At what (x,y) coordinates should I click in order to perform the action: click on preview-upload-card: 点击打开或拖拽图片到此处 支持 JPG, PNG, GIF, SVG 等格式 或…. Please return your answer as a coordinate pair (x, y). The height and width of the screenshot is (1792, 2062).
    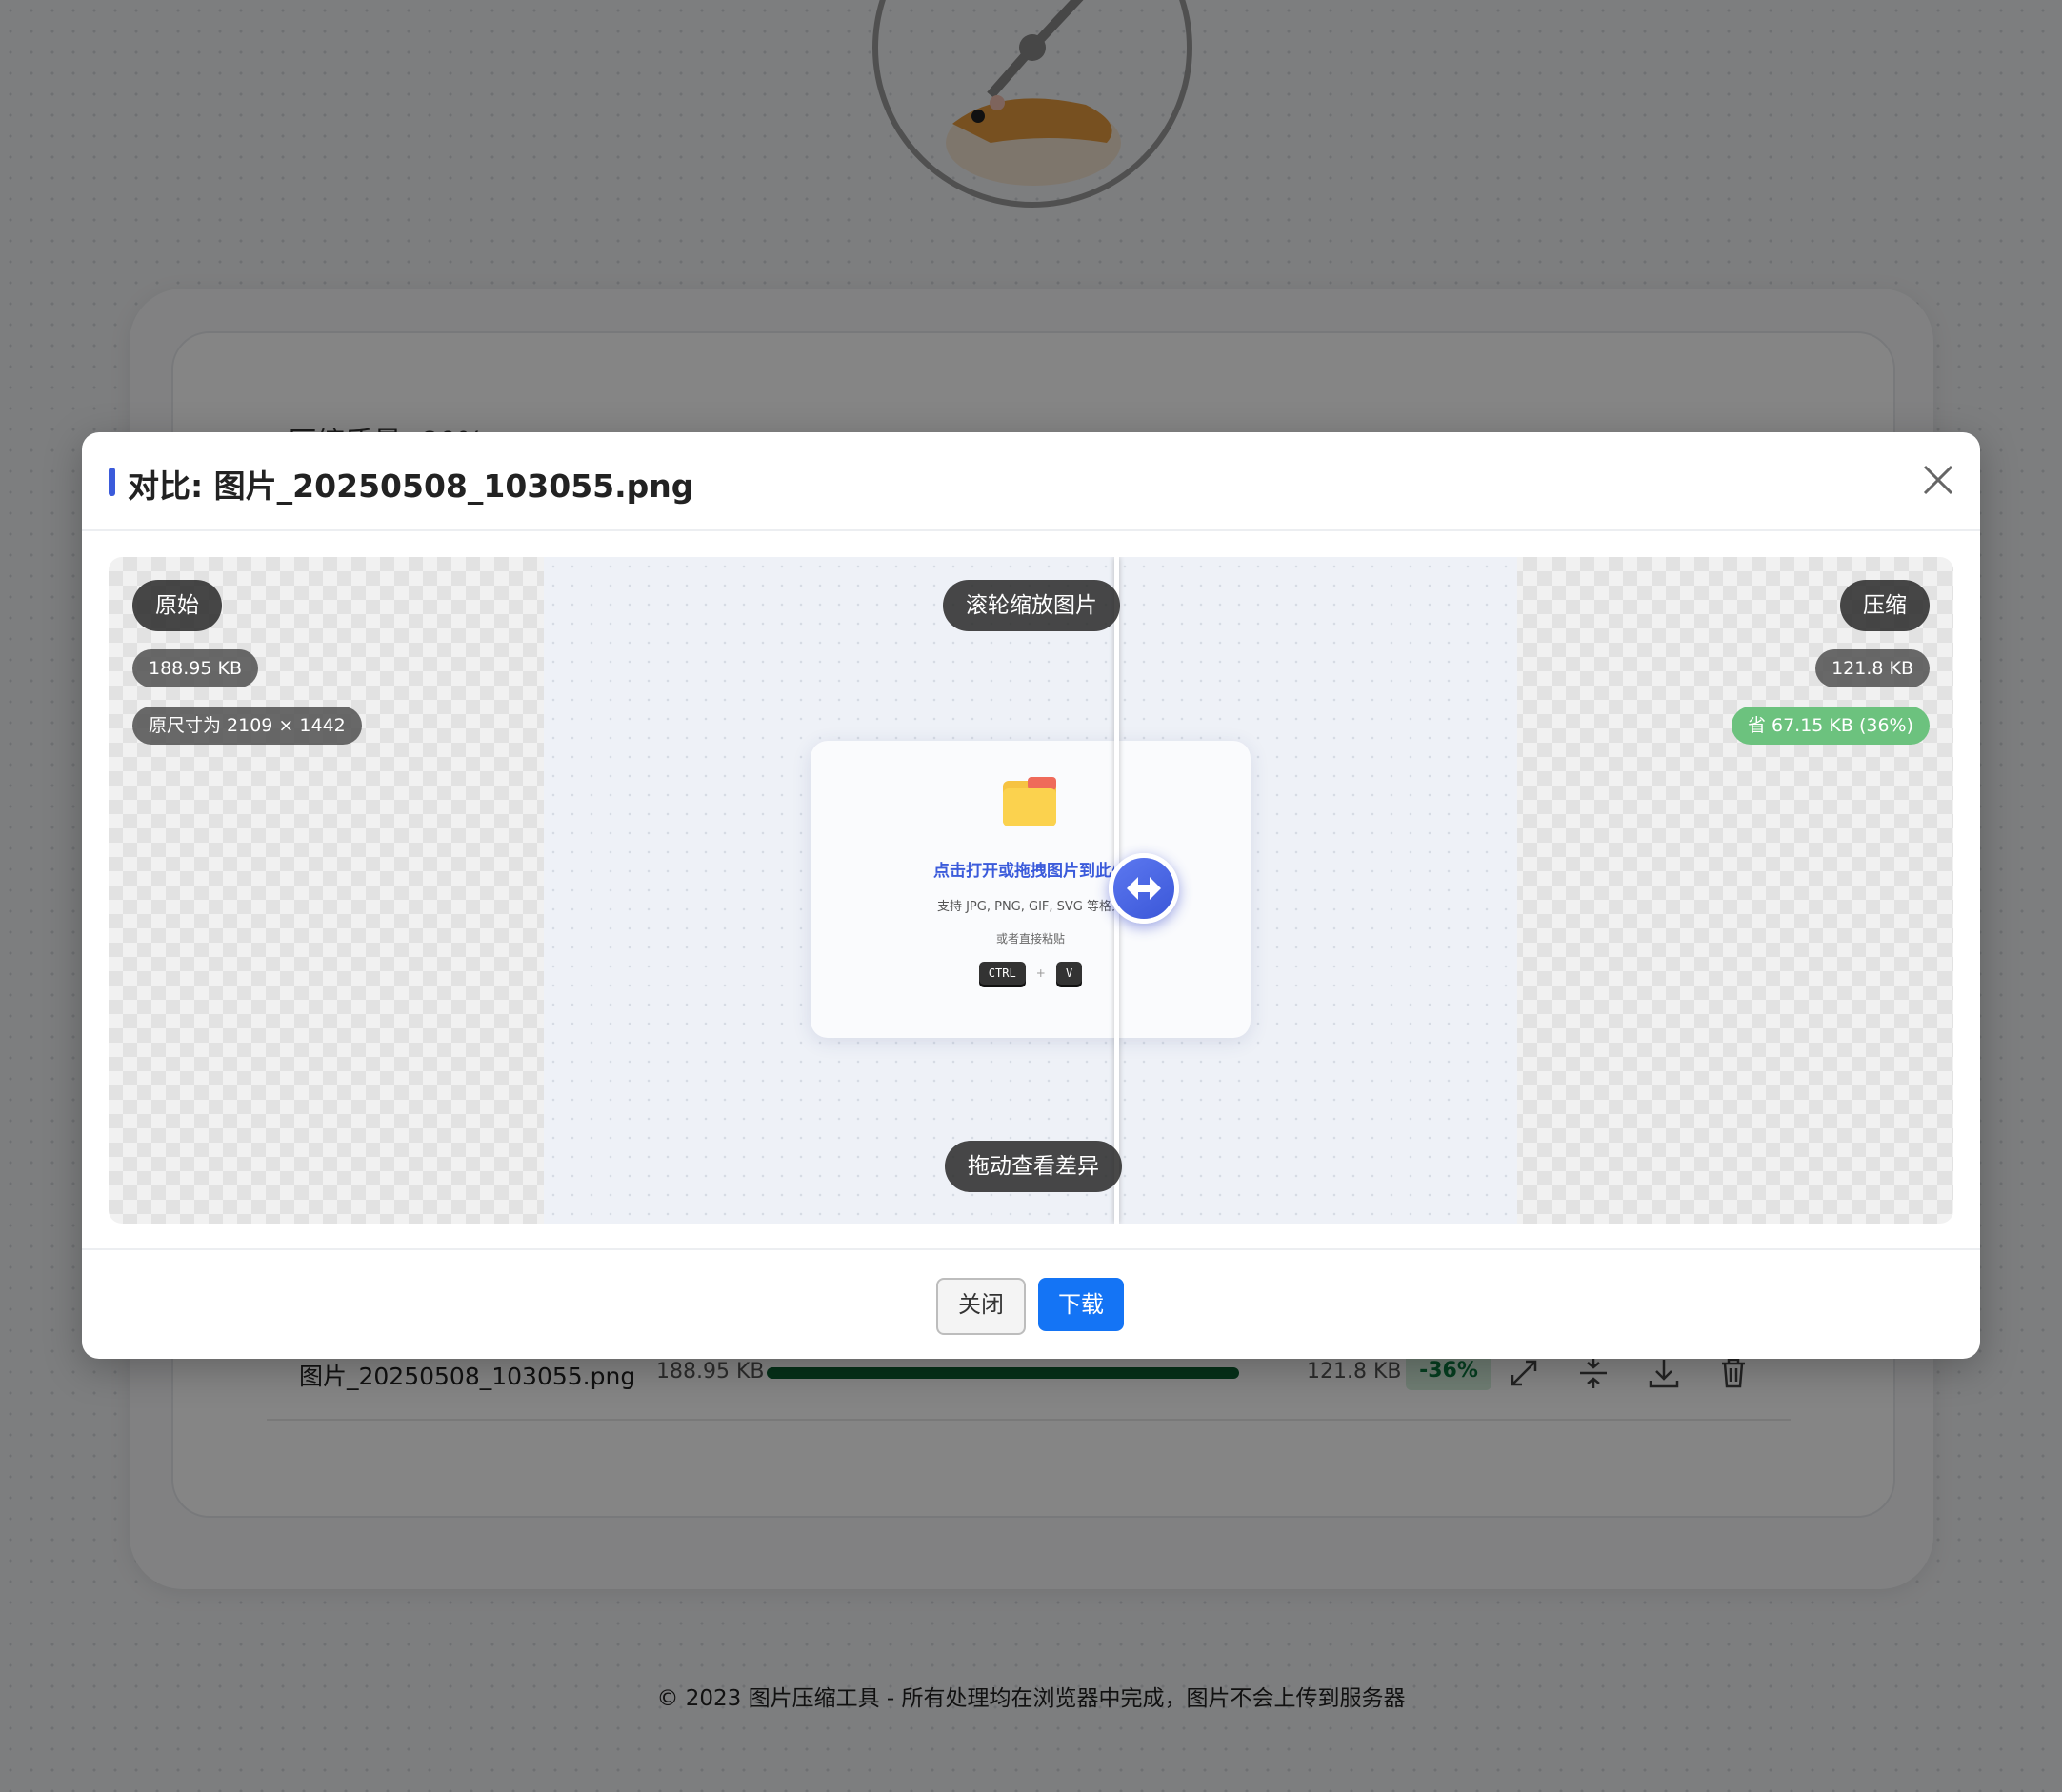
    Looking at the image, I should click on (1031, 889).